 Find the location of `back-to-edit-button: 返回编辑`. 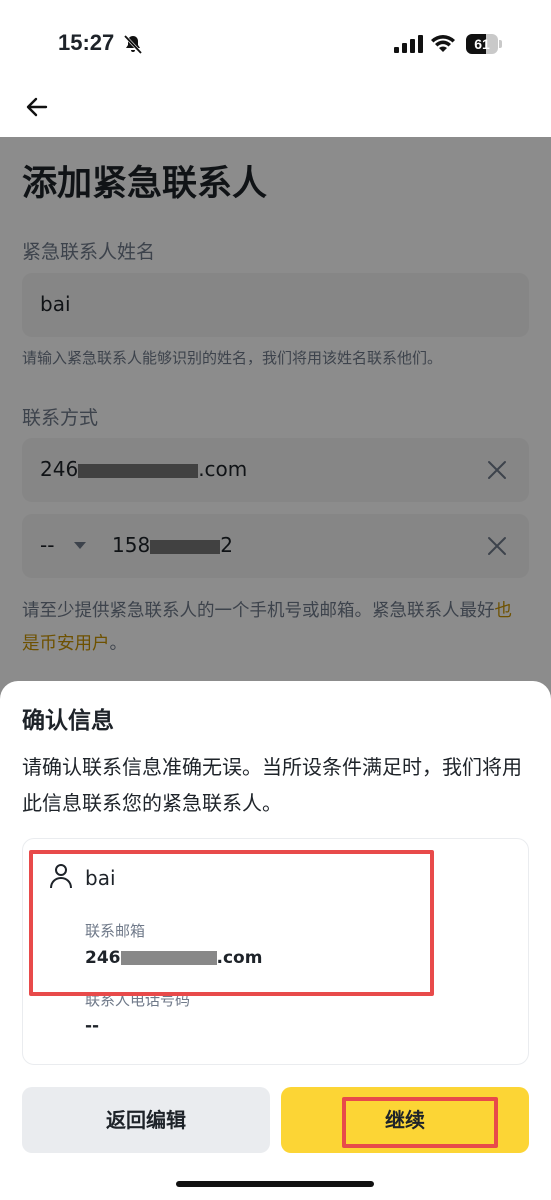

back-to-edit-button: 返回编辑 is located at coordinates (146, 1120).